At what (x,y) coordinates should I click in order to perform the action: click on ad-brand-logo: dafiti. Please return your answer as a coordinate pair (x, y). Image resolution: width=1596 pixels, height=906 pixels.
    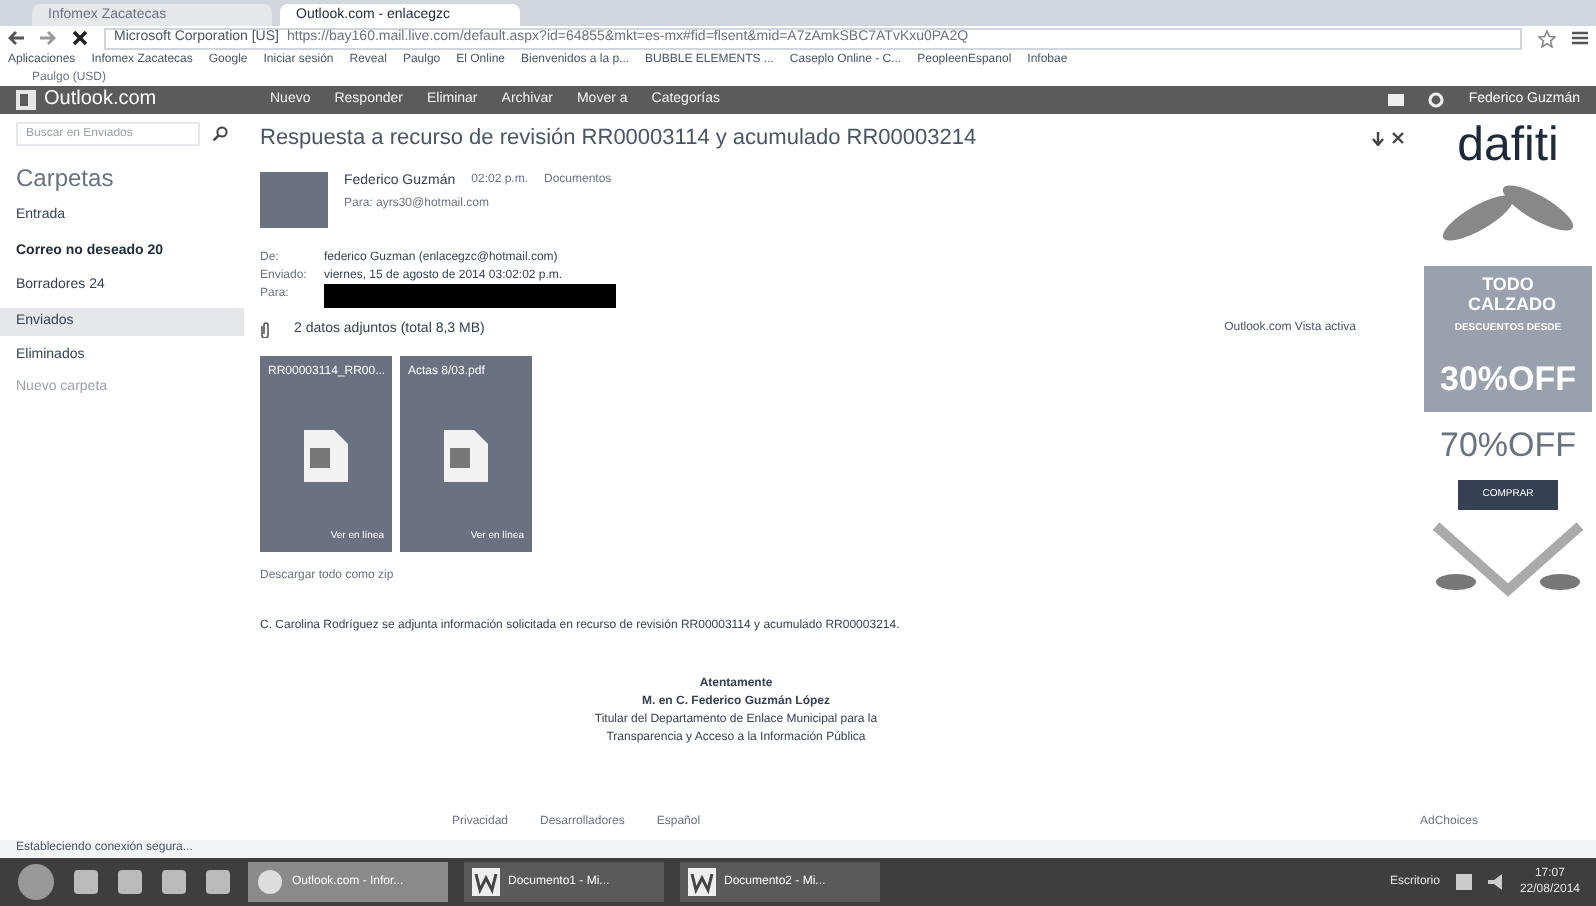
    Looking at the image, I should click on (1508, 146).